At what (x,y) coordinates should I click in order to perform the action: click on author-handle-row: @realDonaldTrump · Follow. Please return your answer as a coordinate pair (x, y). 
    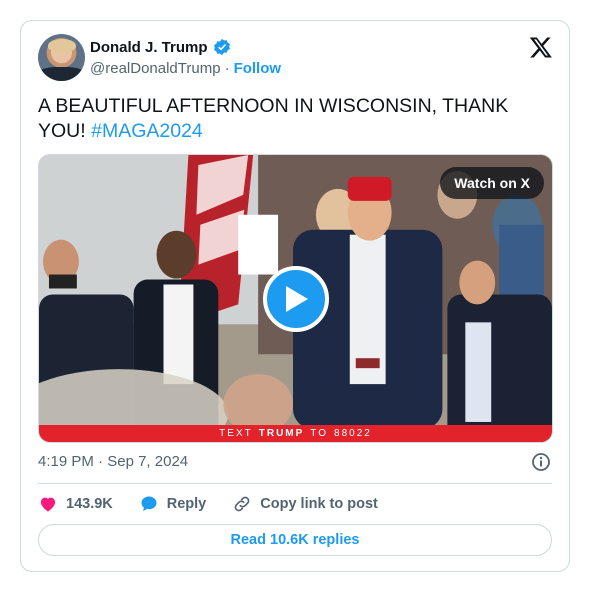
    Looking at the image, I should click on (185, 68).